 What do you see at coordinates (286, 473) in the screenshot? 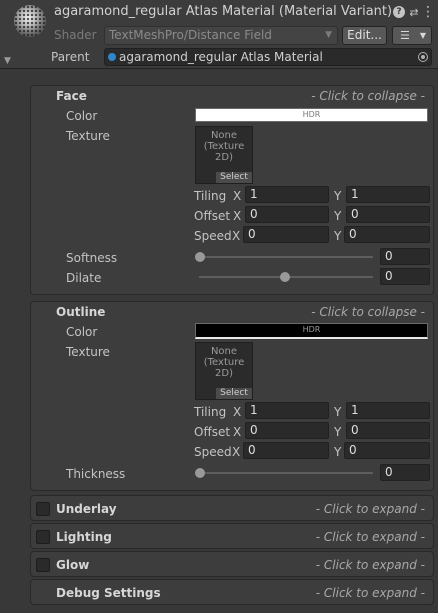
I see `outline-thickness-slider` at bounding box center [286, 473].